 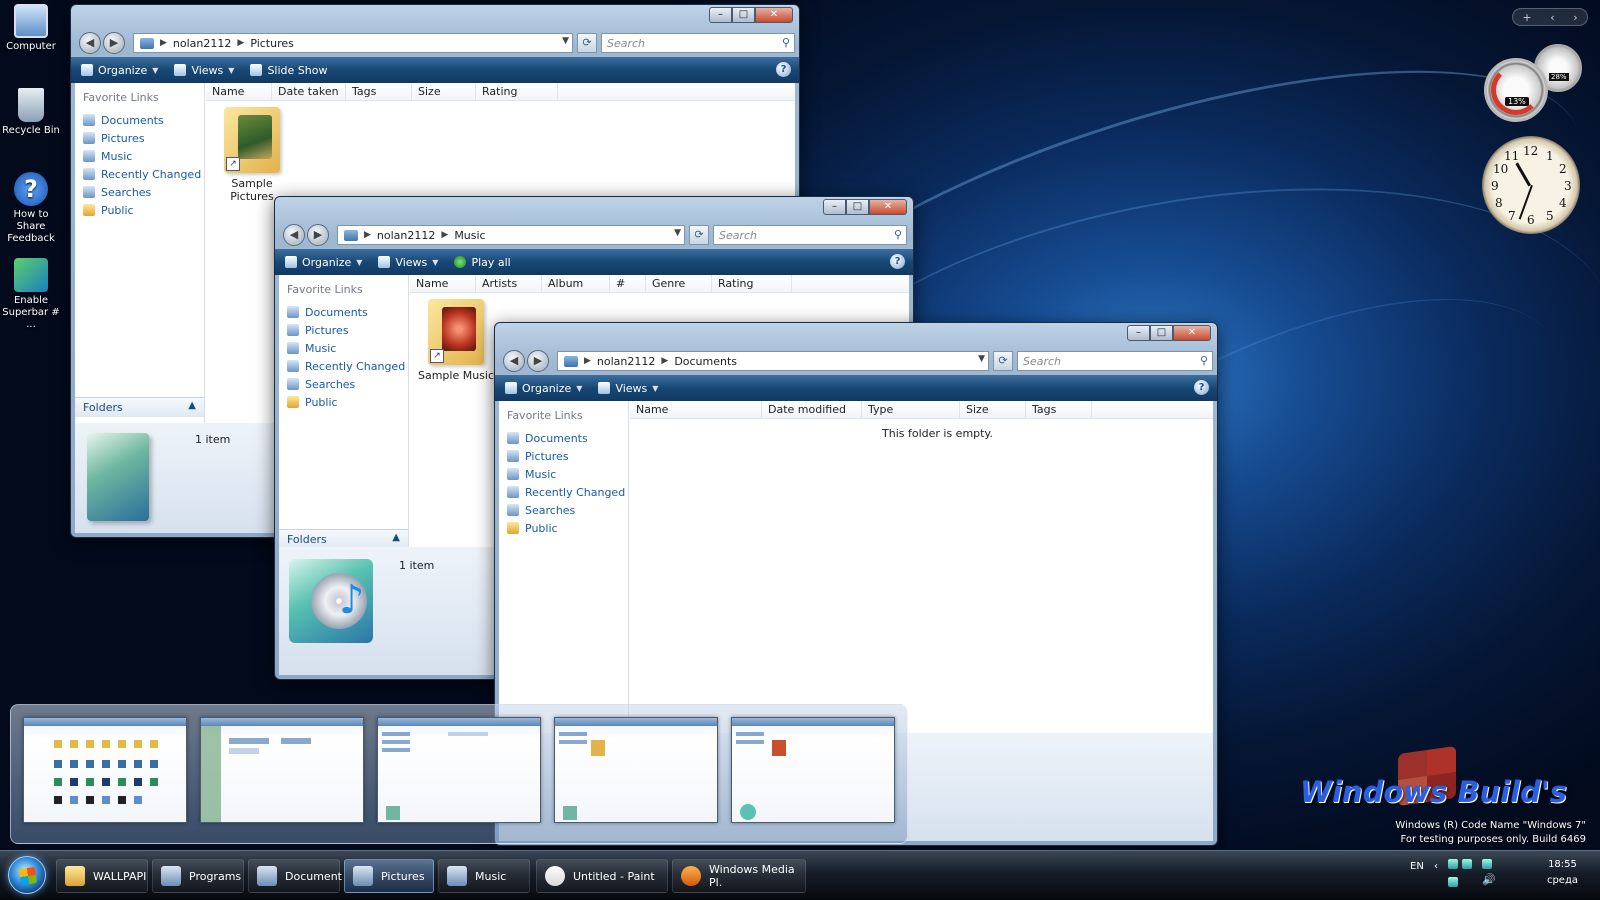 What do you see at coordinates (705, 361) in the screenshot?
I see `breadcrumb-segment: Documents` at bounding box center [705, 361].